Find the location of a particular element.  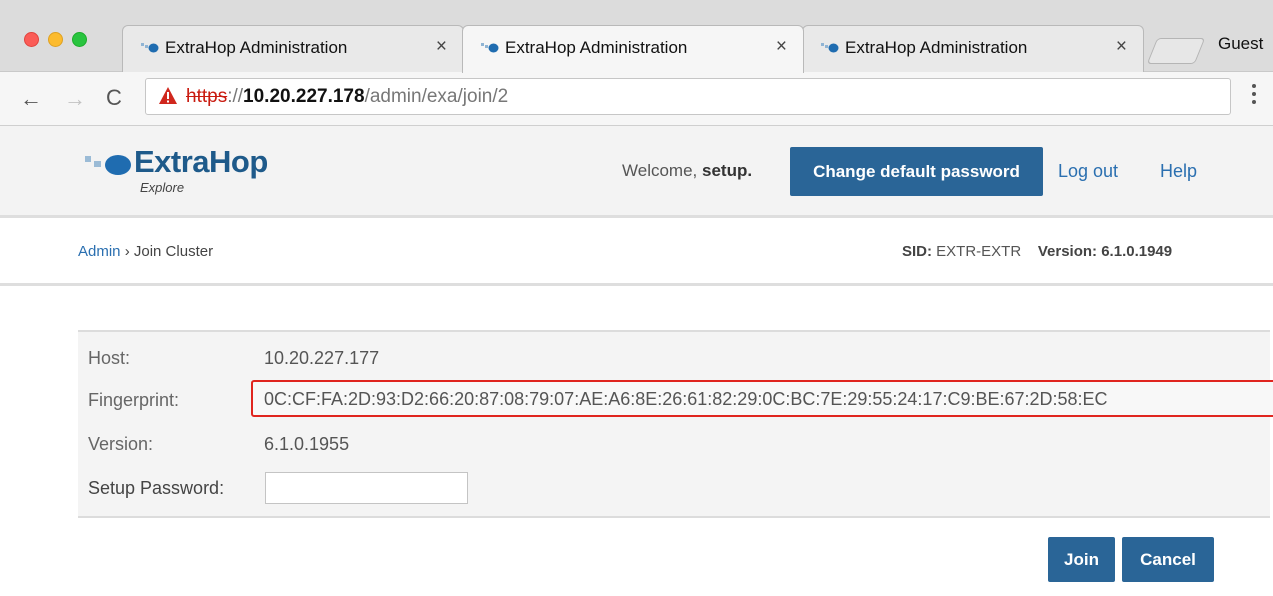

brand-name: ExtraHop is located at coordinates (201, 161).